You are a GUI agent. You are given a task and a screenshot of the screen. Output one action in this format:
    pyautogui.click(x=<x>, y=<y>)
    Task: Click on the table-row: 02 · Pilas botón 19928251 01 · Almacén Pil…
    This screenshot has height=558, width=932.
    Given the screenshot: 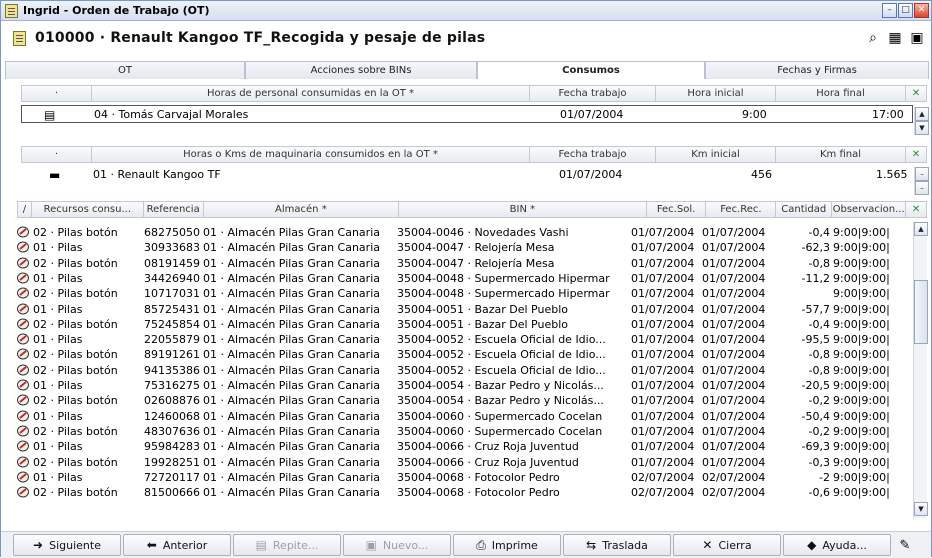 What is the action you would take?
    pyautogui.click(x=466, y=462)
    